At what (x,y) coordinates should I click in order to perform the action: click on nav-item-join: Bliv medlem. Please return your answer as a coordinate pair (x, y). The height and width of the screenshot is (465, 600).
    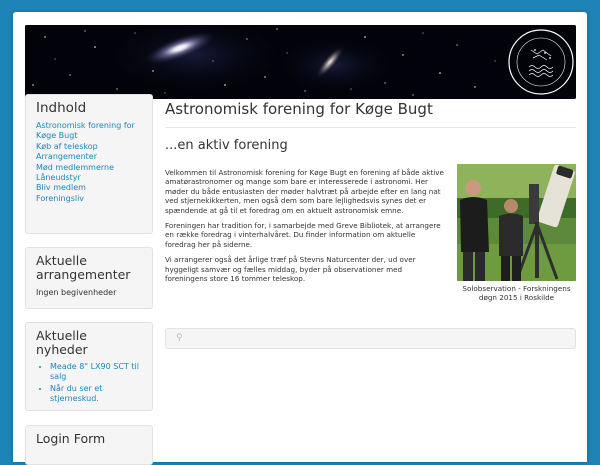
    Looking at the image, I should click on (89, 188).